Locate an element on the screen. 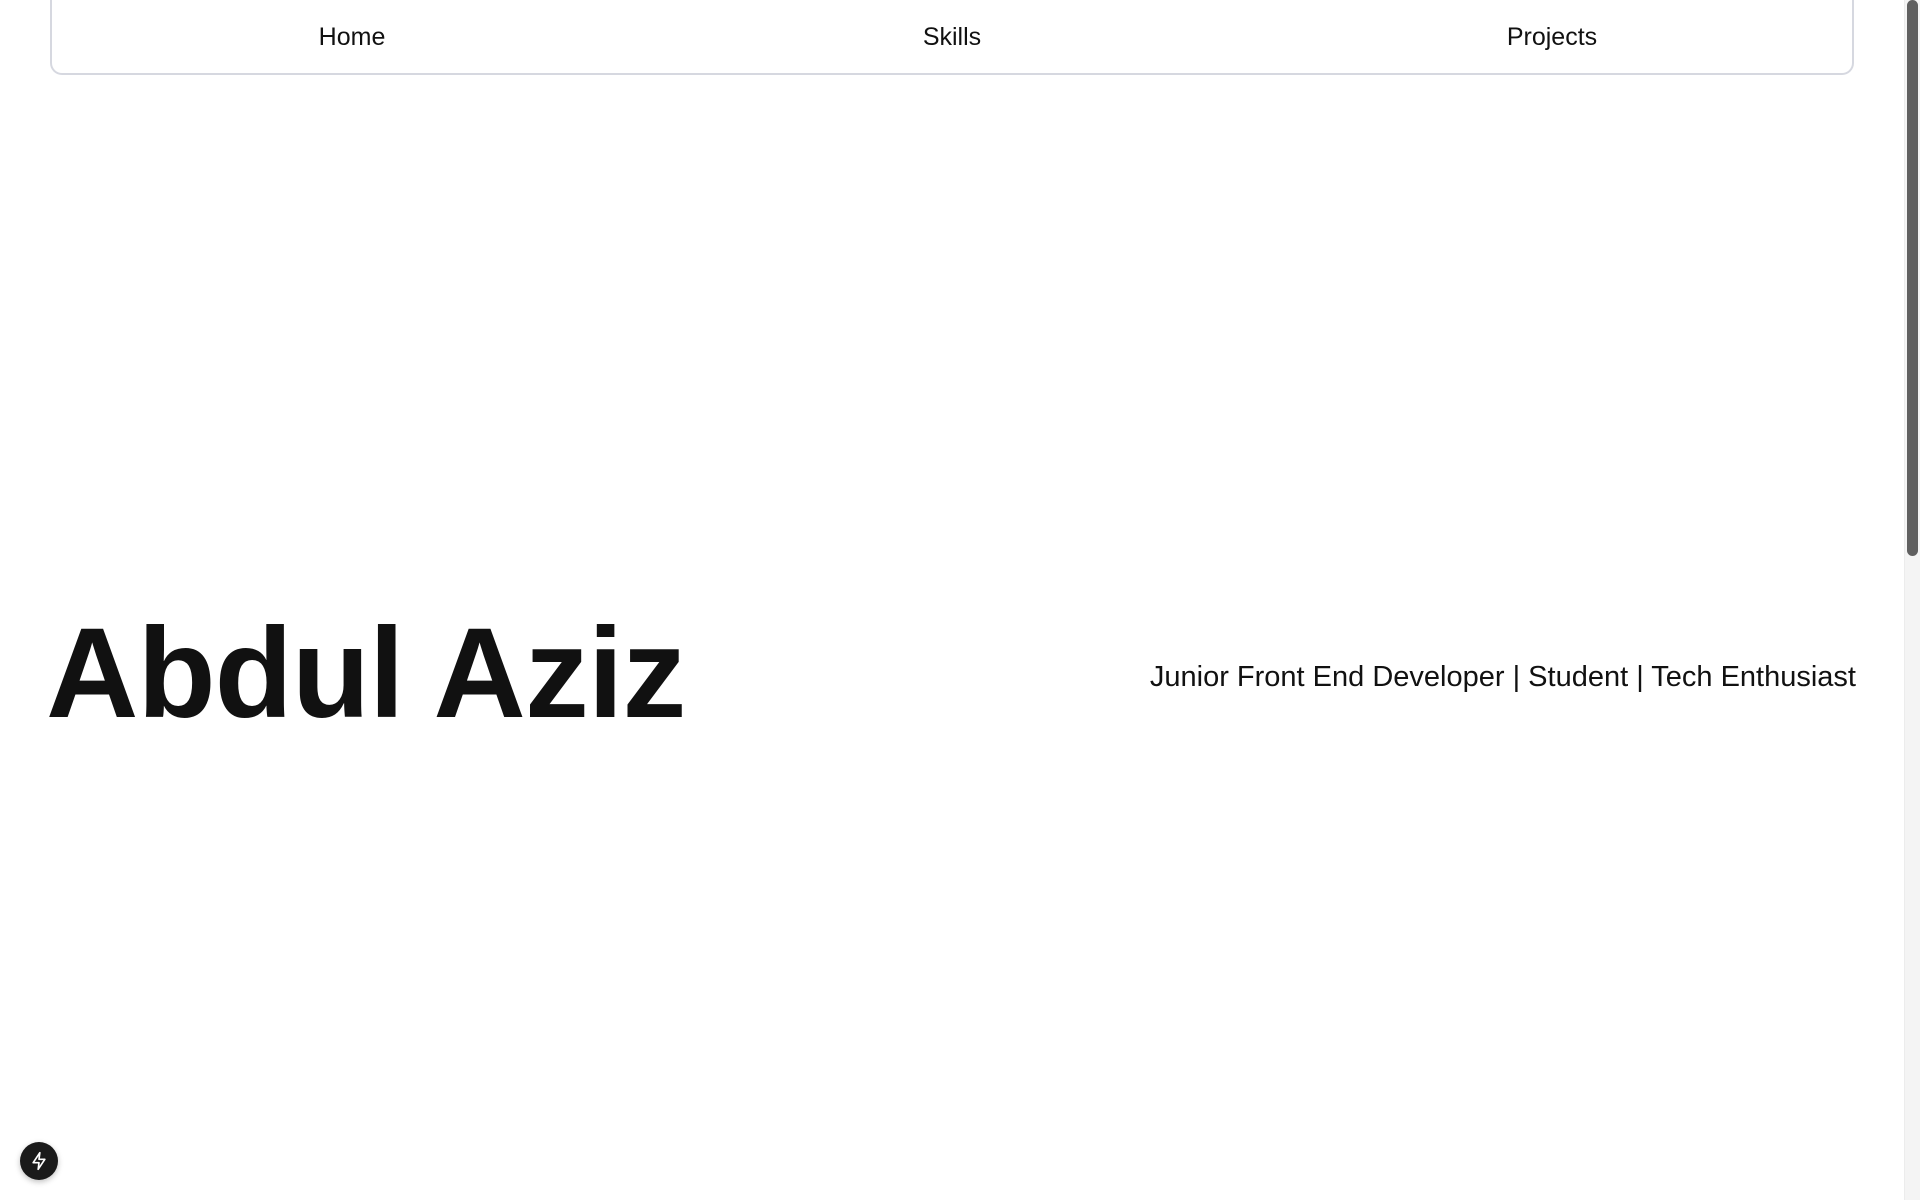 This screenshot has height=1200, width=1920. lightning-bolt-icon is located at coordinates (39, 1161).